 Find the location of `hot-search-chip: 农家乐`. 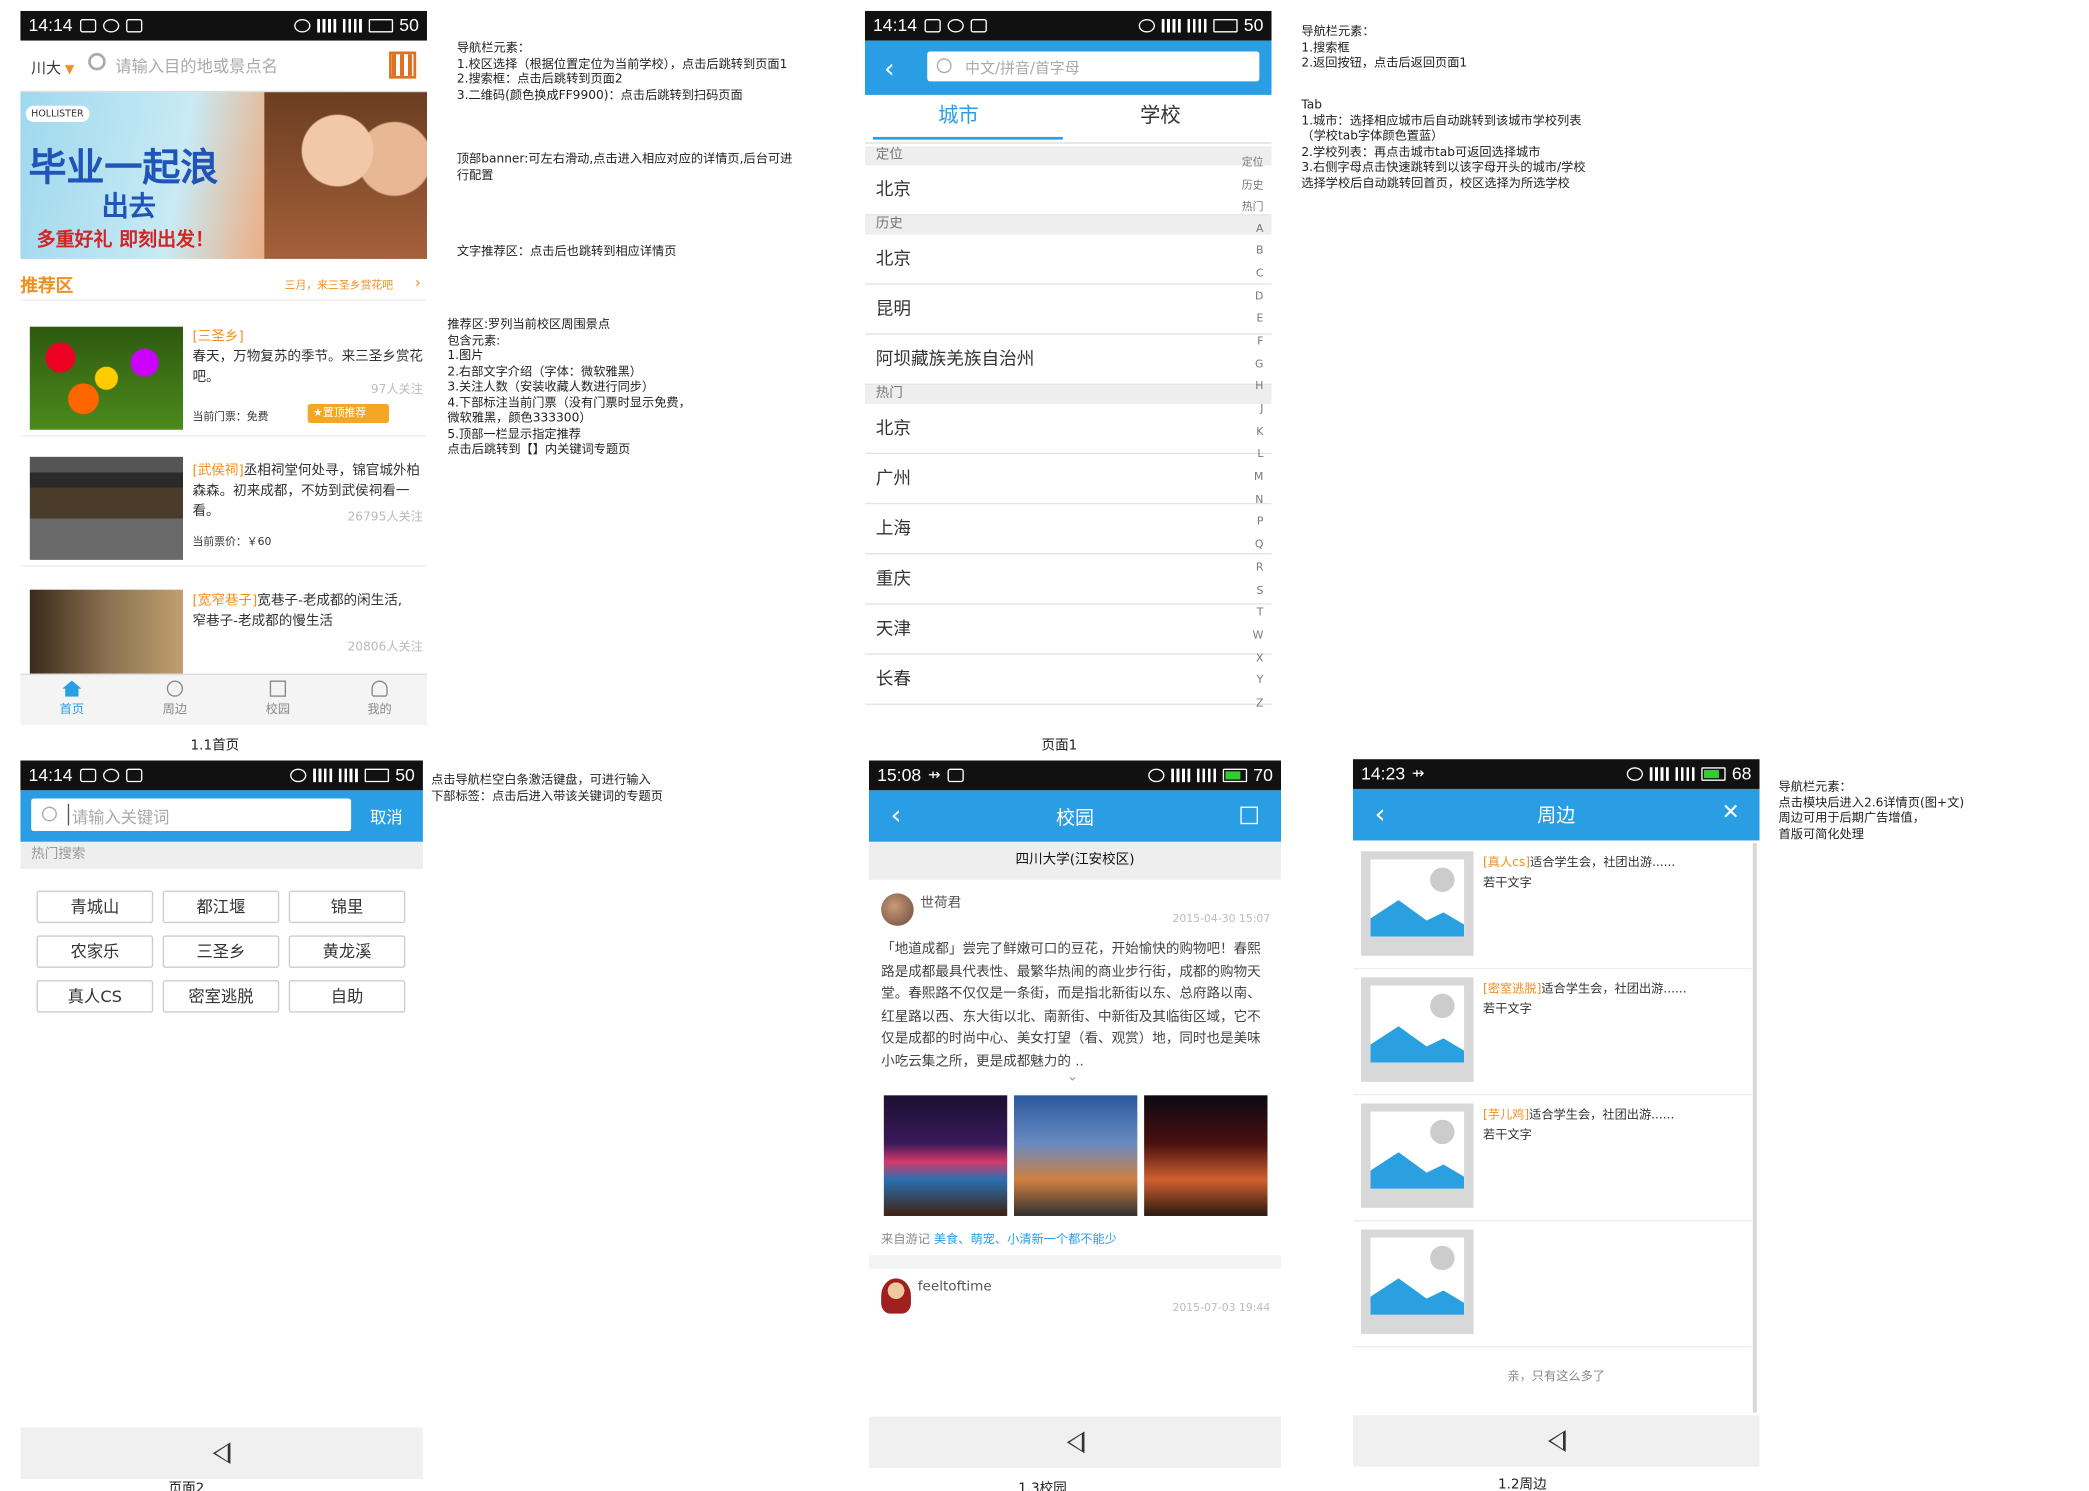

hot-search-chip: 农家乐 is located at coordinates (95, 951).